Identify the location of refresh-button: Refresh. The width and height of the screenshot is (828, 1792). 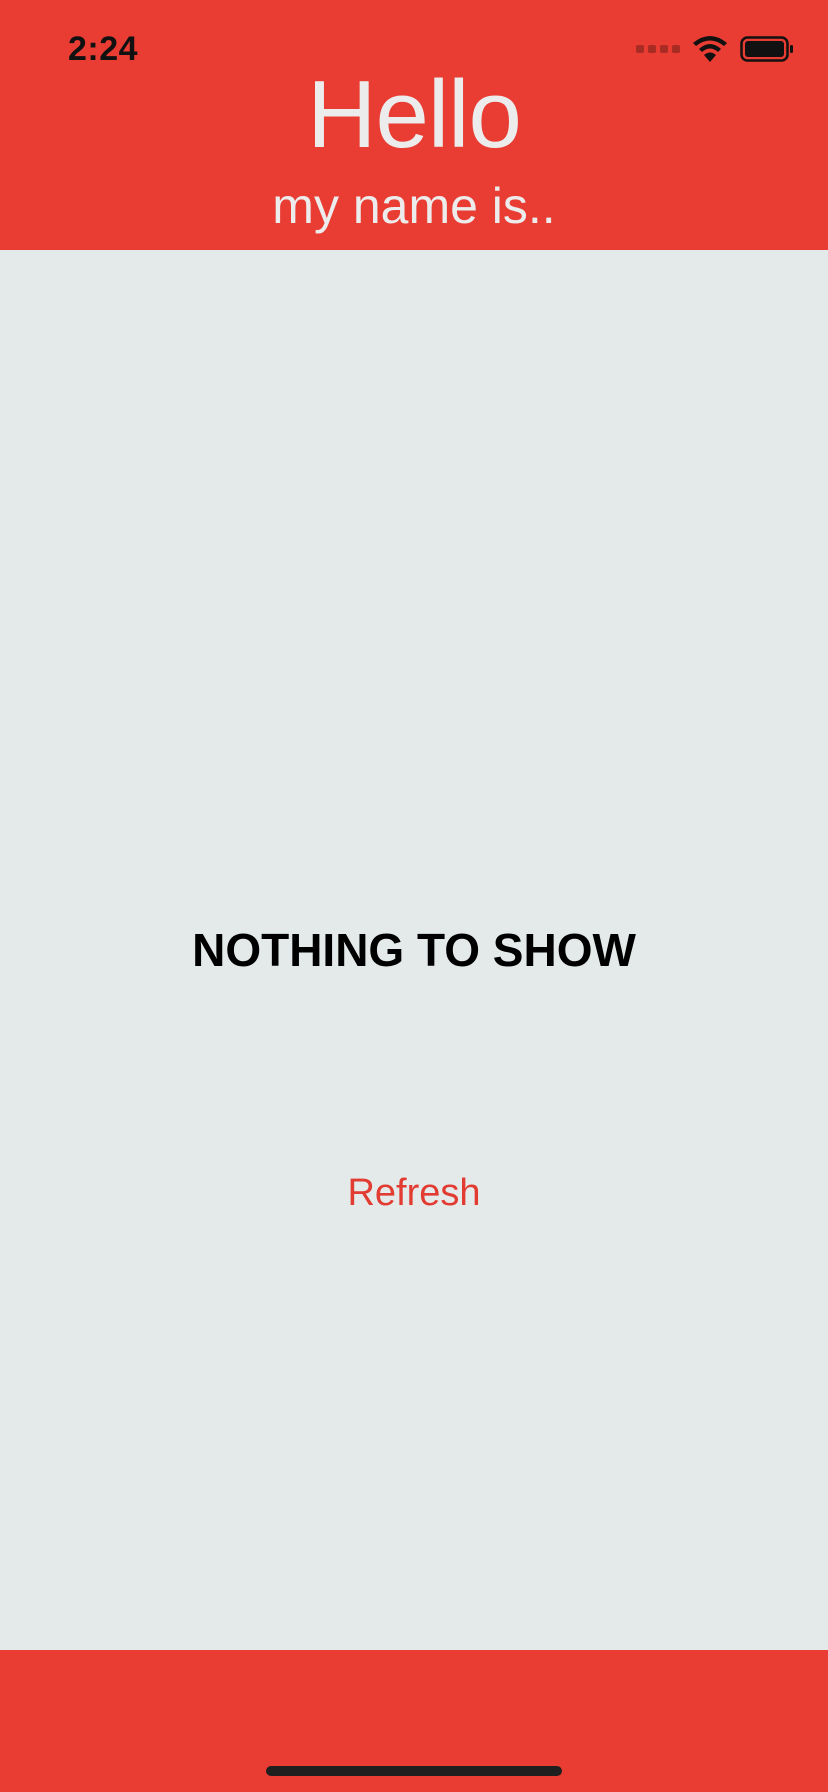
(414, 1193).